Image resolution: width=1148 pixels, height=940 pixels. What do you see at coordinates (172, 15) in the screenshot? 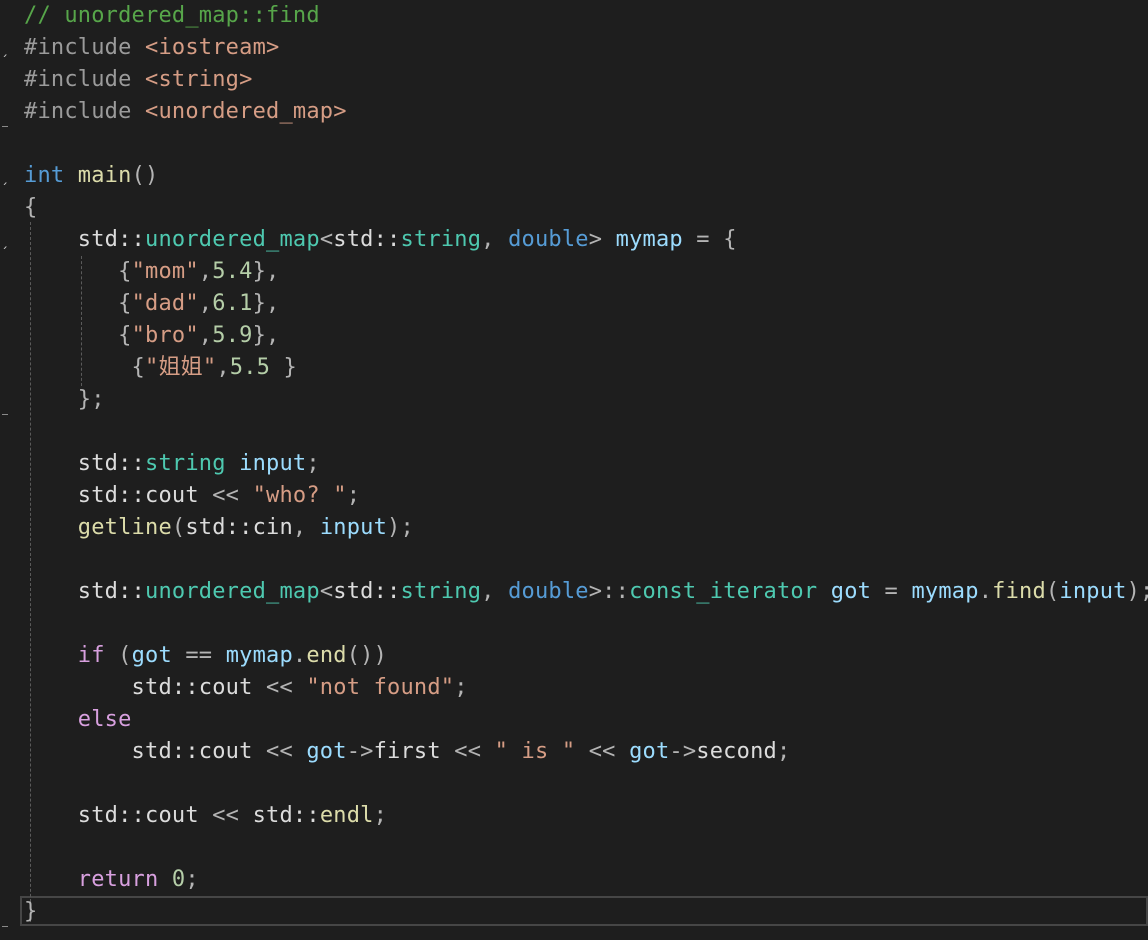
I see `code-token: // unordered_map::find` at bounding box center [172, 15].